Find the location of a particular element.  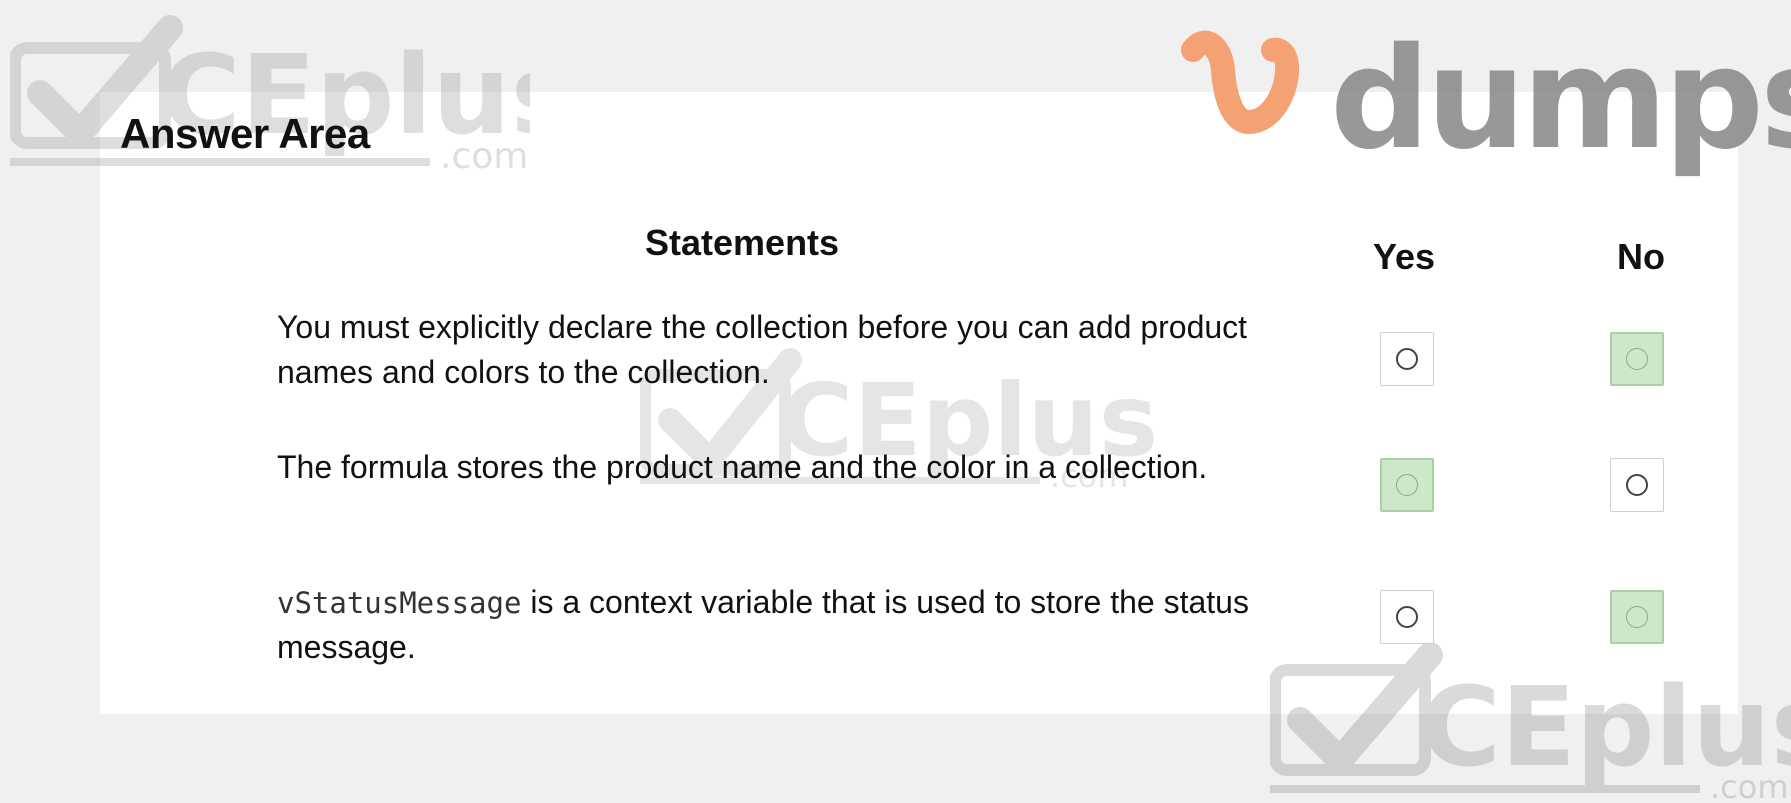

v-logo-icon is located at coordinates (1240, 82).